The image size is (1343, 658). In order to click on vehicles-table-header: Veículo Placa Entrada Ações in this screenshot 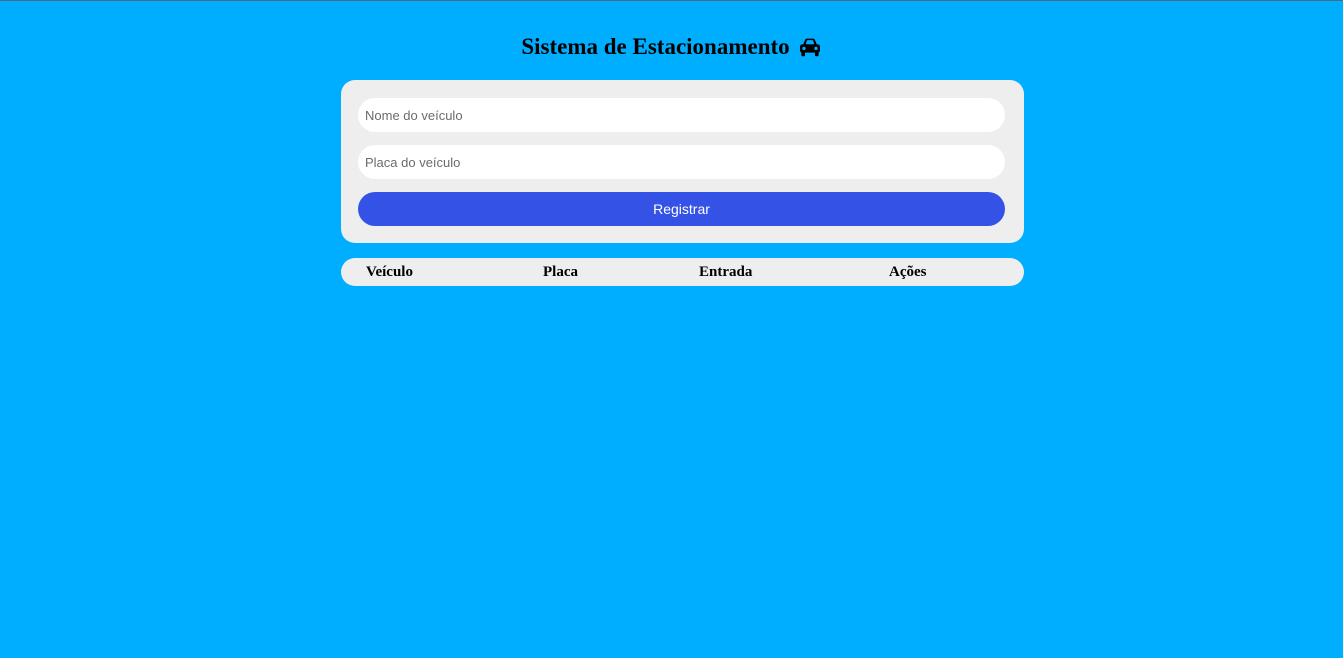, I will do `click(682, 272)`.